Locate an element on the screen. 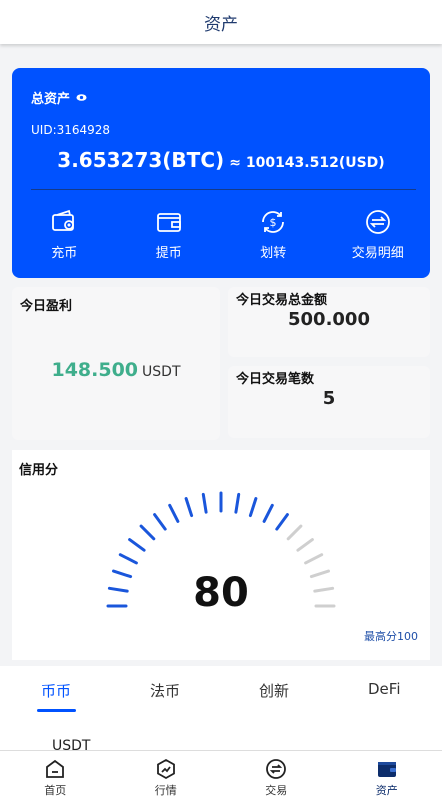 The image size is (442, 799). wallet-icon is located at coordinates (386, 769).